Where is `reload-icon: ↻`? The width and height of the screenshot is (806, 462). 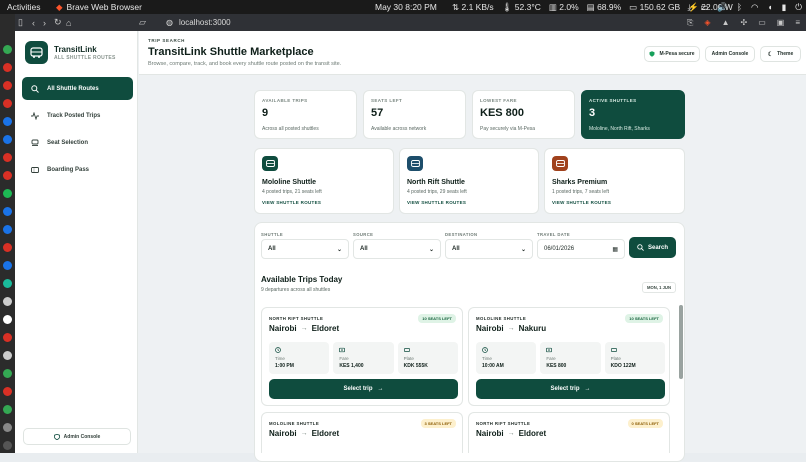
reload-icon: ↻ is located at coordinates (58, 22).